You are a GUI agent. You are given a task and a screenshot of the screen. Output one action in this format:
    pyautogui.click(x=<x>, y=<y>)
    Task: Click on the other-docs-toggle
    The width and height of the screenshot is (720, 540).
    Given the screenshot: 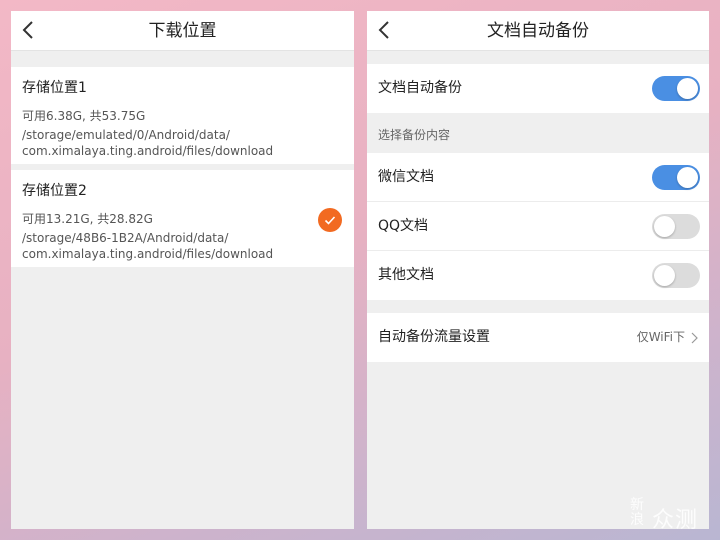 What is the action you would take?
    pyautogui.click(x=676, y=275)
    